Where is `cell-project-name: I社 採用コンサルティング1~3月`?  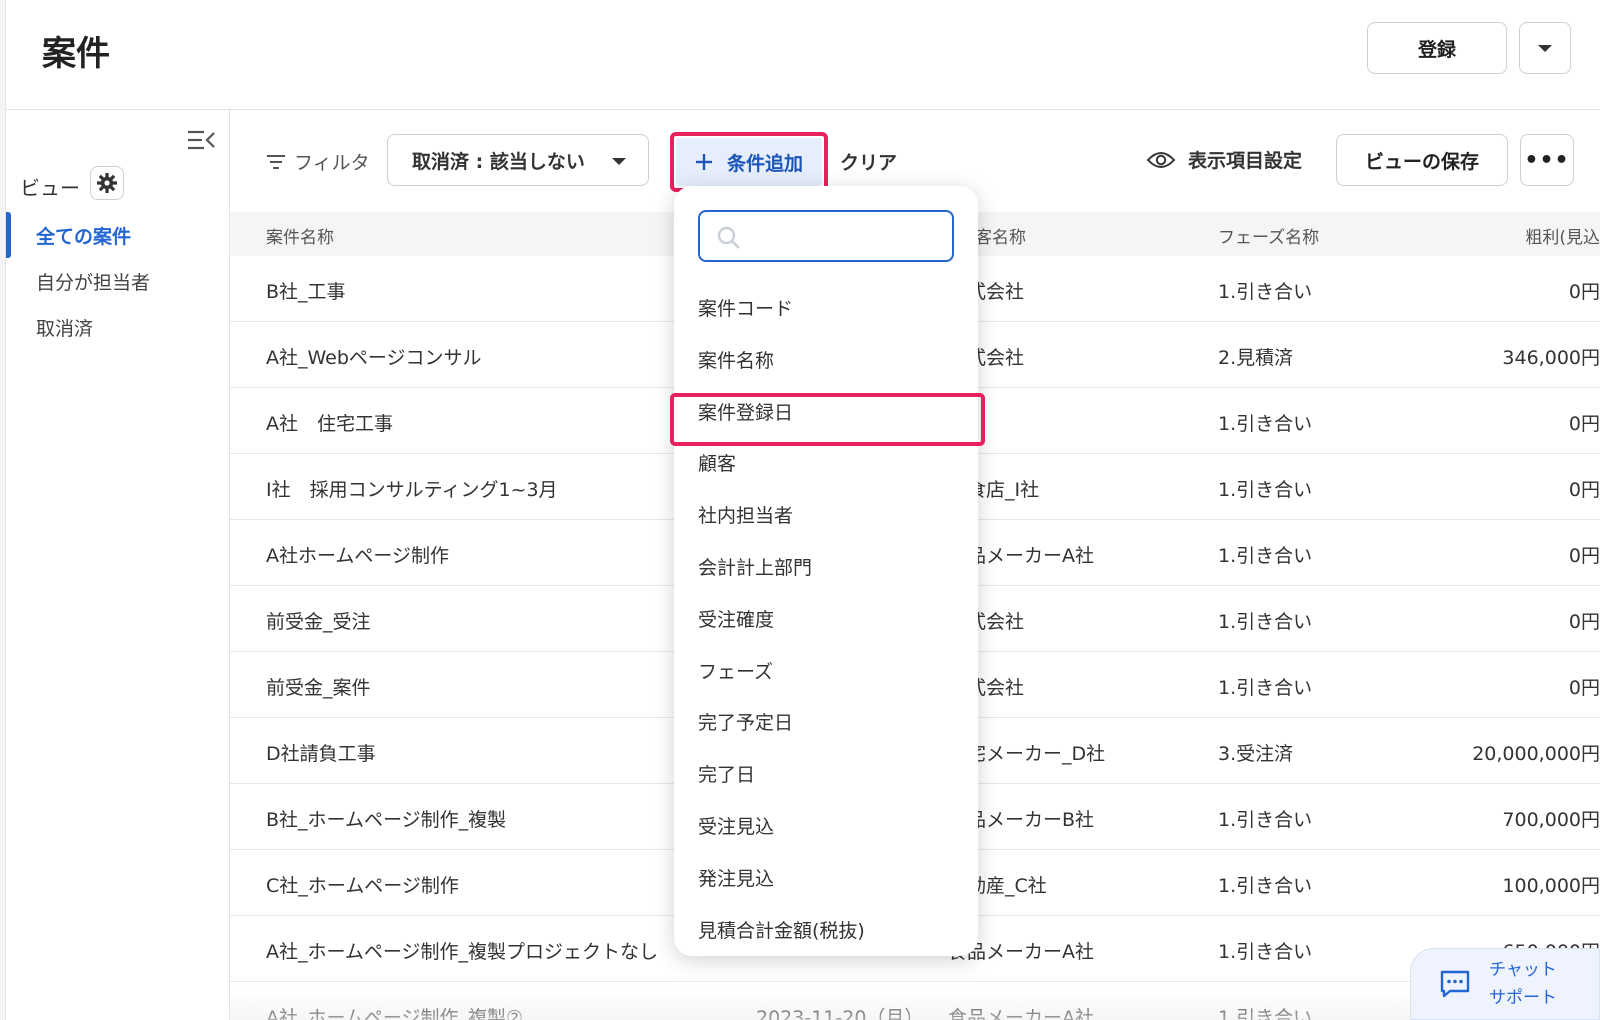 cell-project-name: I社 採用コンサルティング1~3月 is located at coordinates (412, 490).